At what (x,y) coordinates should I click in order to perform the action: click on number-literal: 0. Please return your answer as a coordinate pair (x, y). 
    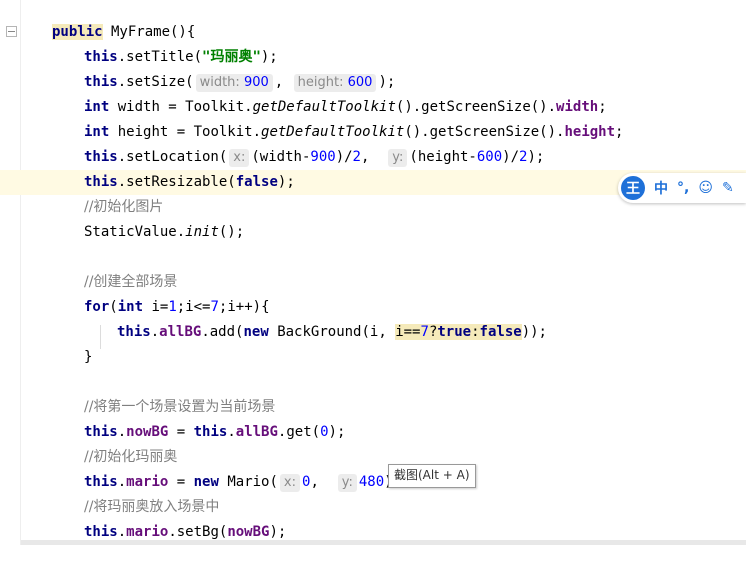
    Looking at the image, I should click on (324, 432).